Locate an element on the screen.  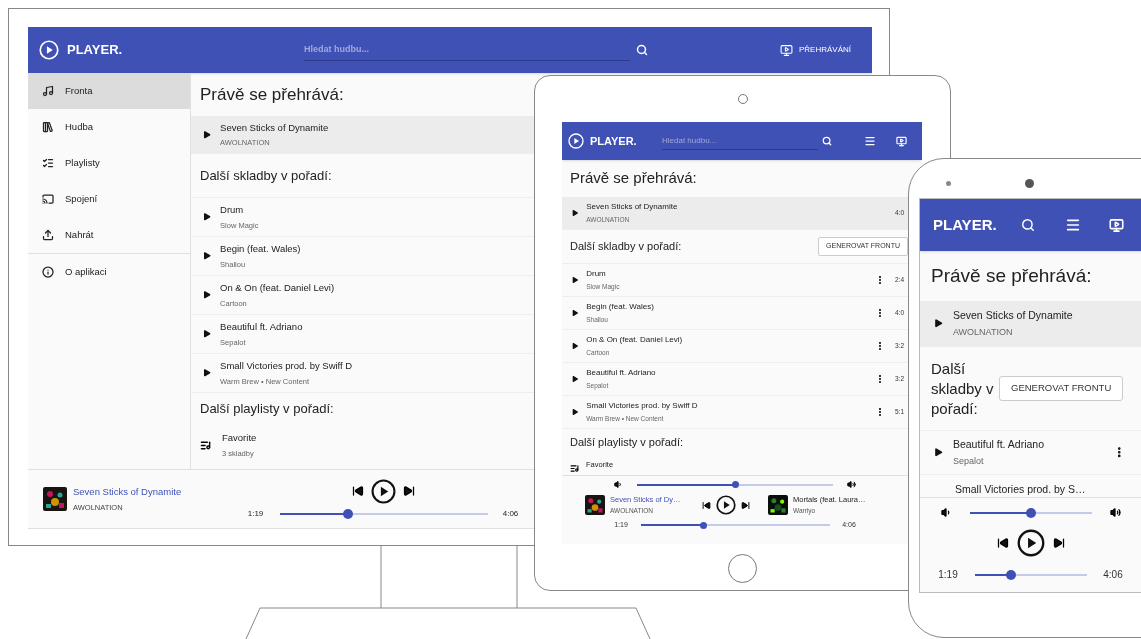
info-icon is located at coordinates (48, 272).